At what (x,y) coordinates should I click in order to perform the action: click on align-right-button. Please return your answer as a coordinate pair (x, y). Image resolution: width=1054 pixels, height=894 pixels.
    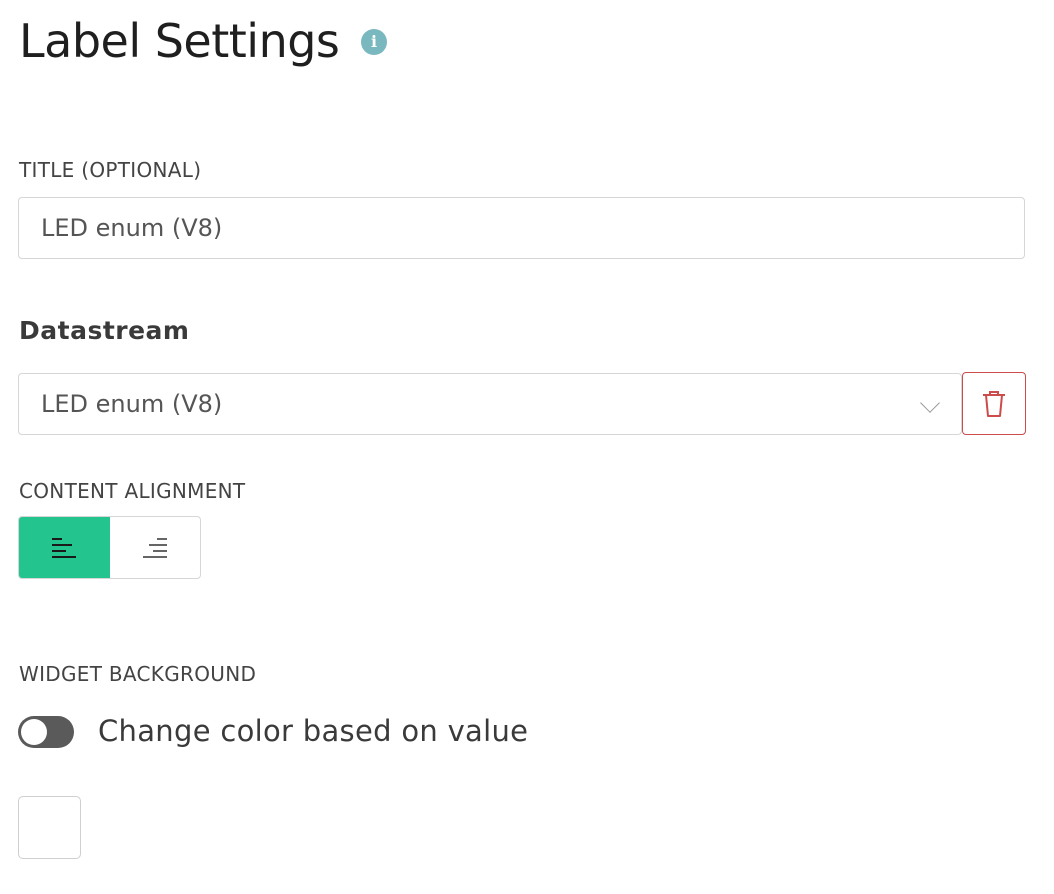
    Looking at the image, I should click on (155, 547).